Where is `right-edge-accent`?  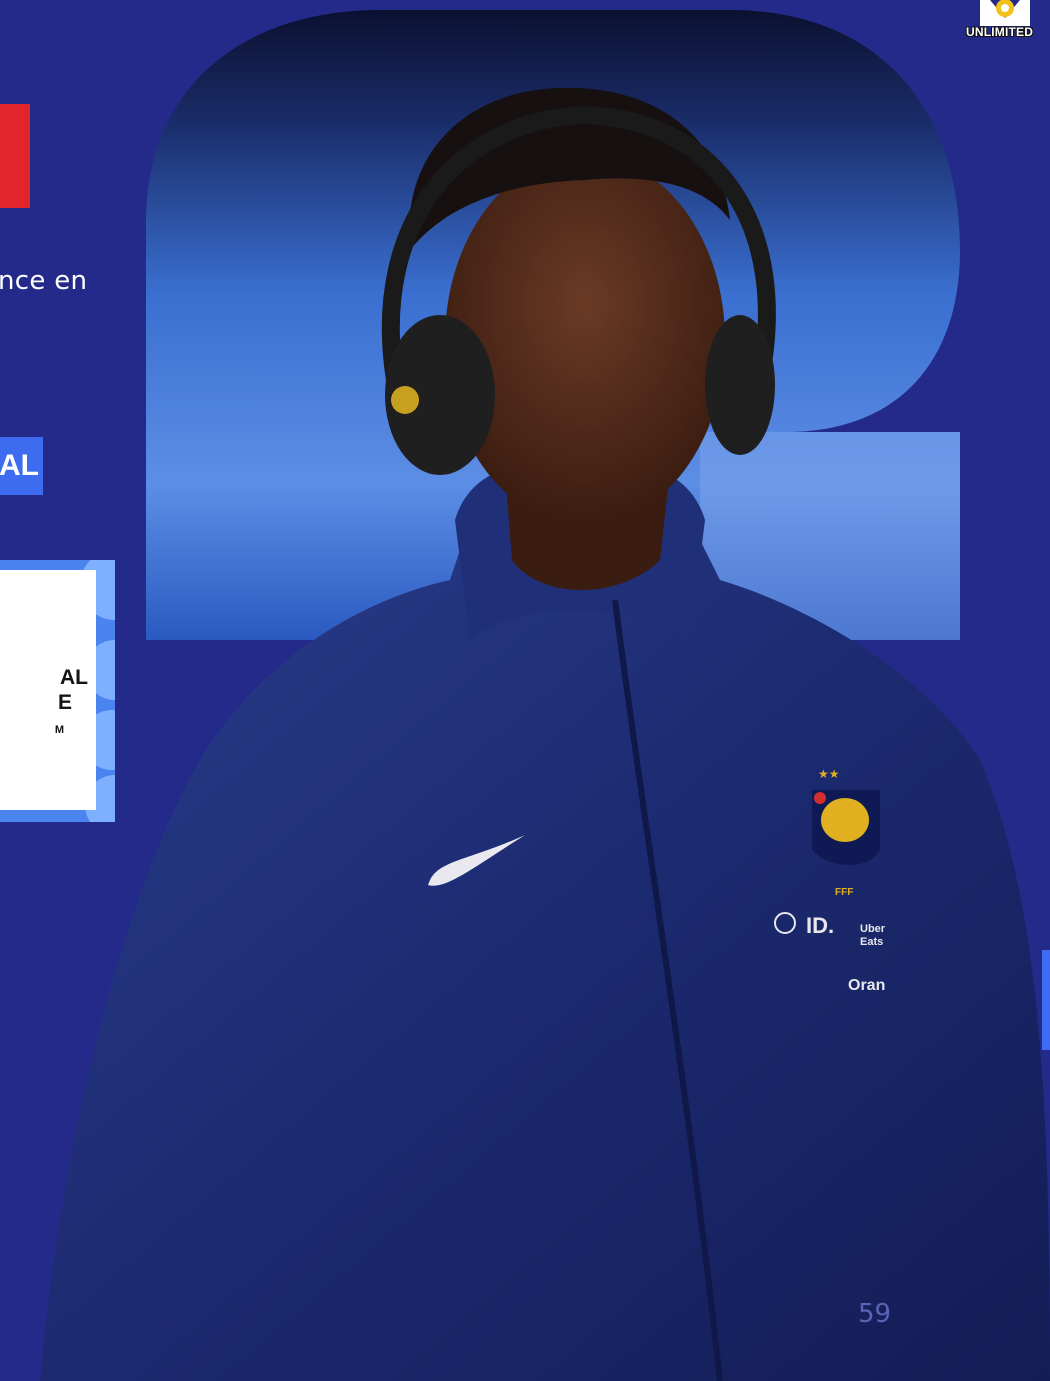
right-edge-accent is located at coordinates (1046, 1000).